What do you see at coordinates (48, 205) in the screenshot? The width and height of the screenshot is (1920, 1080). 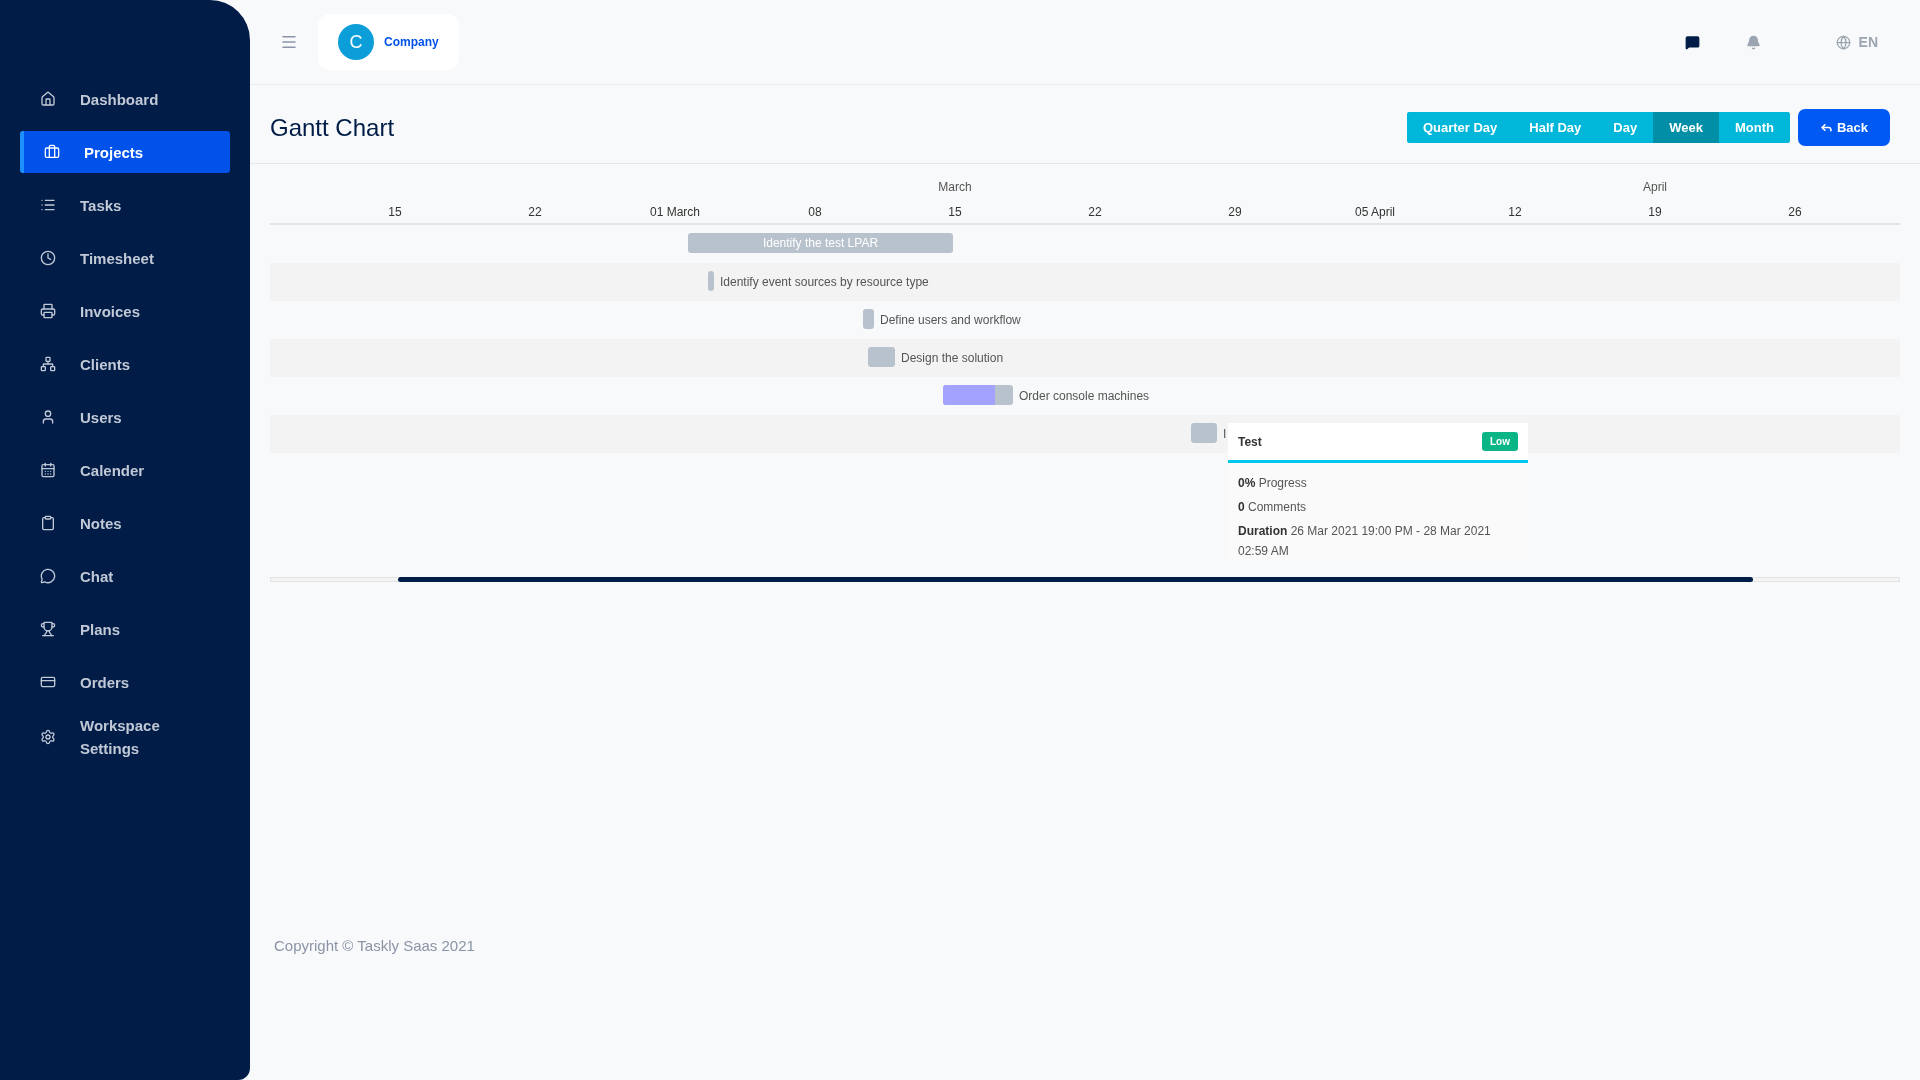 I see `list-icon` at bounding box center [48, 205].